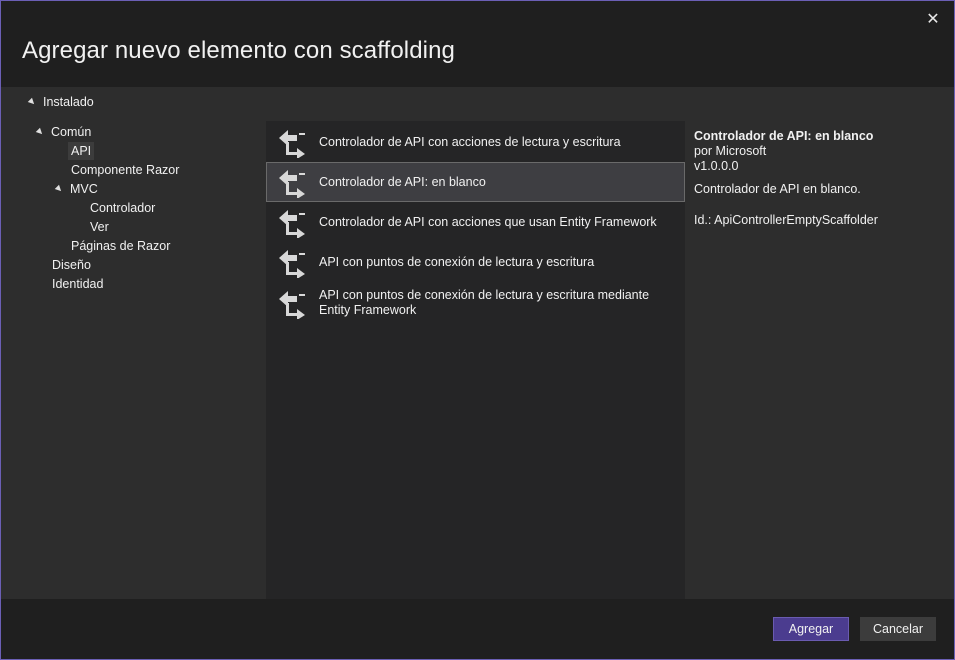 The width and height of the screenshot is (955, 660). I want to click on tree-item-label: Controlador, so click(123, 208).